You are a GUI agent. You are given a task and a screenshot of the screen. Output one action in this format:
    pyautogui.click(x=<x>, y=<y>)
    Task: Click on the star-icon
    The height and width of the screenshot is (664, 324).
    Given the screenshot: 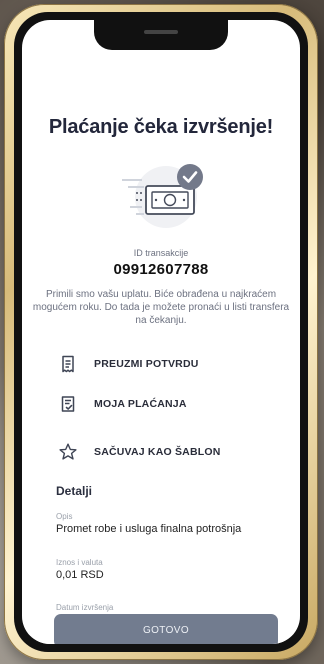 What is the action you would take?
    pyautogui.click(x=68, y=452)
    